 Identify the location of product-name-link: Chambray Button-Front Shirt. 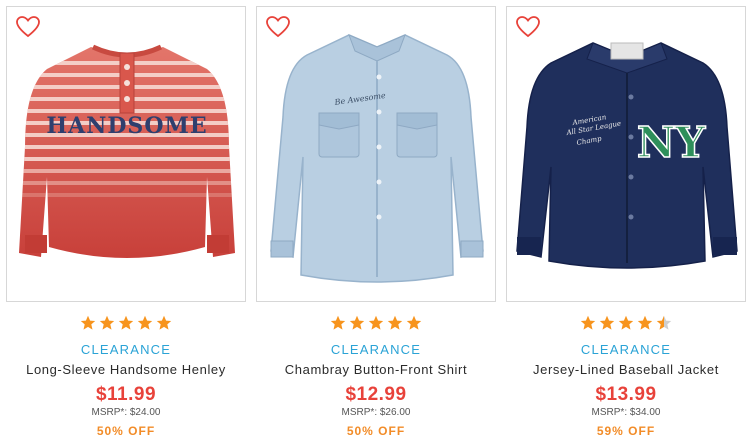
(376, 369).